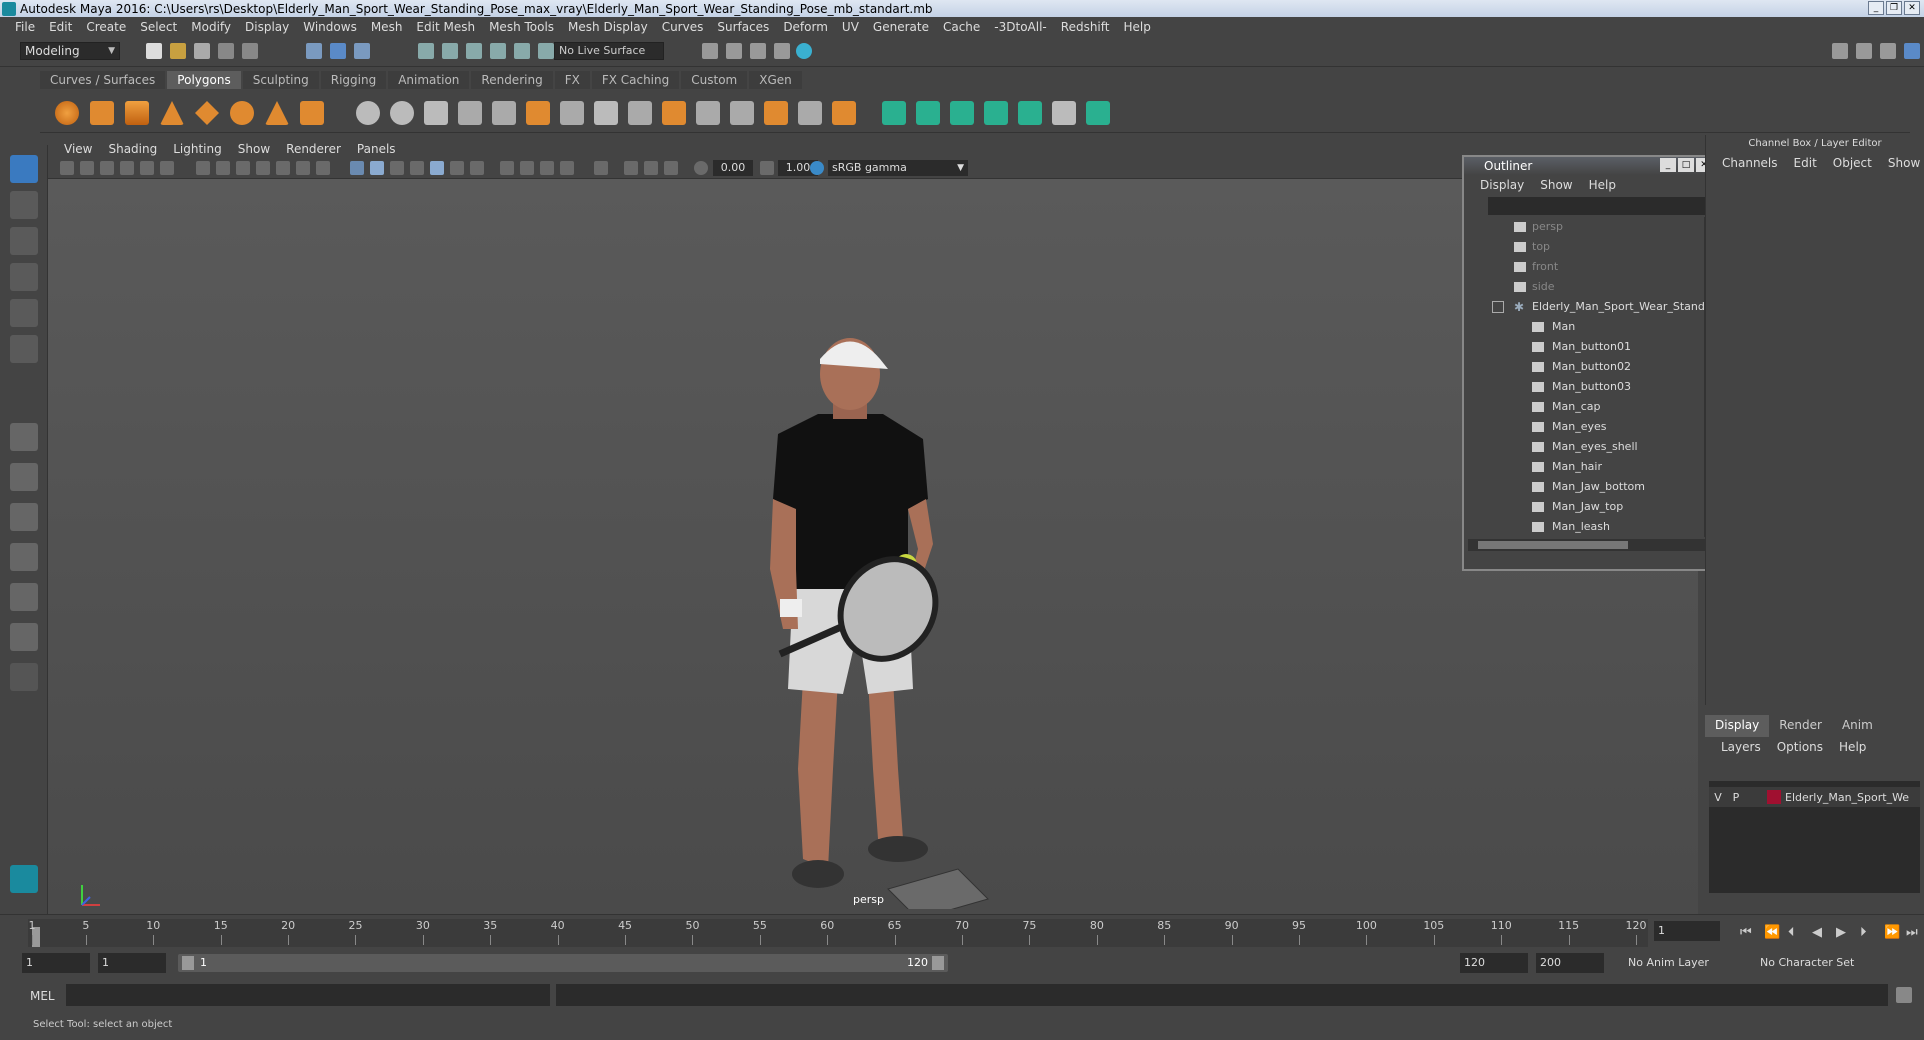  Describe the element at coordinates (631, 168) in the screenshot. I see `xray-icon` at that location.